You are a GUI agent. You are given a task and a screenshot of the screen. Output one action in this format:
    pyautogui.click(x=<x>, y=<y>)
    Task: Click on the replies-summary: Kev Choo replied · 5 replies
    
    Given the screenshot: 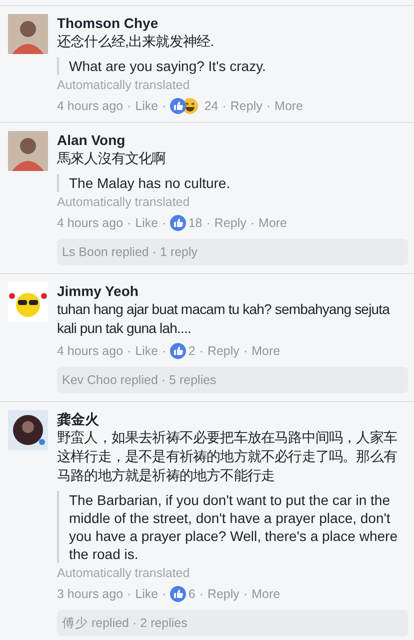 What is the action you would take?
    pyautogui.click(x=232, y=380)
    